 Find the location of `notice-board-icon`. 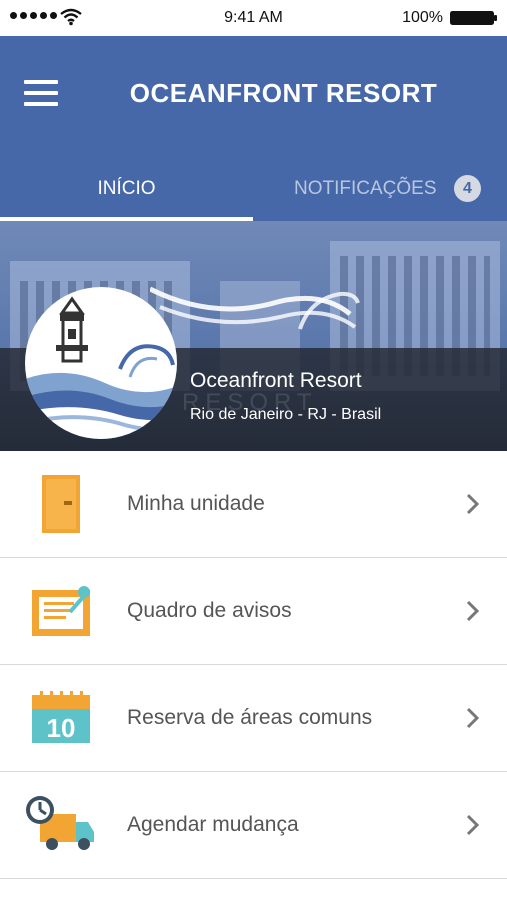

notice-board-icon is located at coordinates (61, 611).